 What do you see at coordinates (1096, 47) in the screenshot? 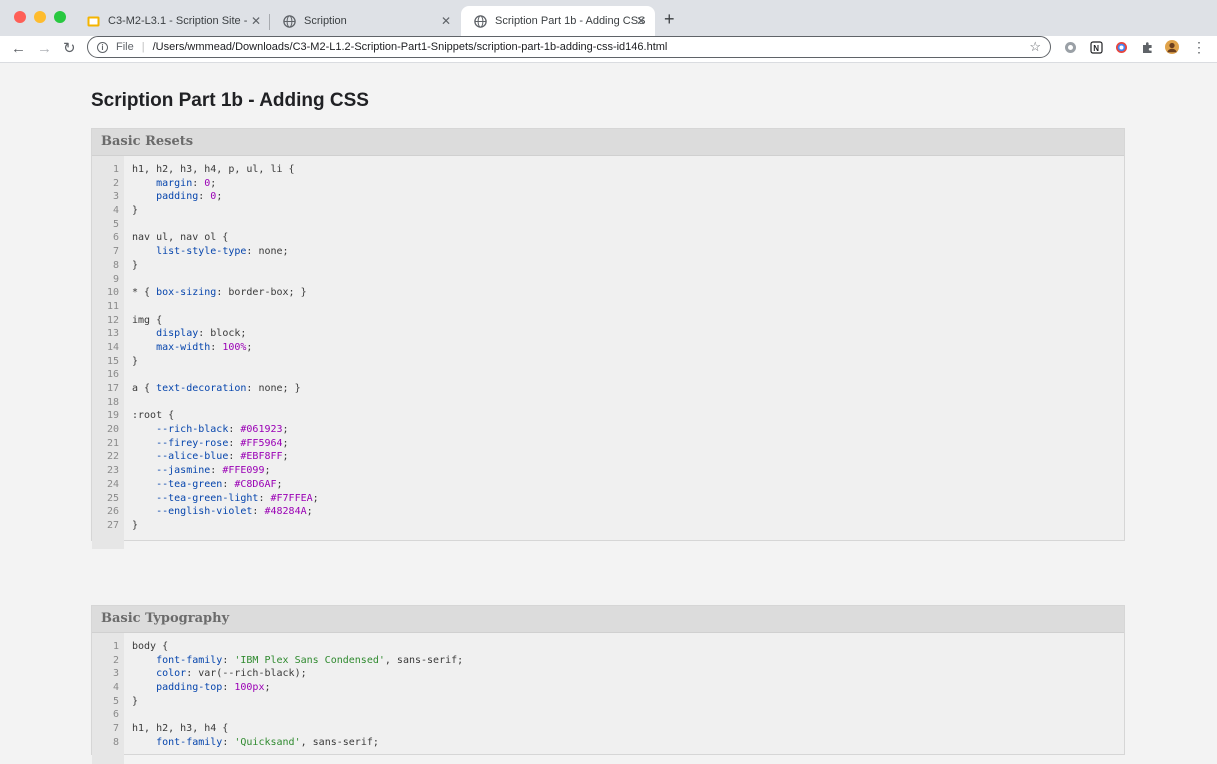
I see `notion-extension-icon: N` at bounding box center [1096, 47].